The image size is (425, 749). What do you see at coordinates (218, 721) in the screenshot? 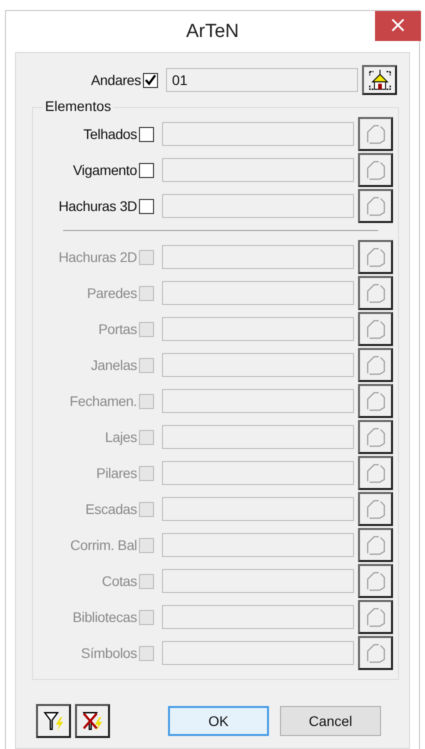
I see `ok-button: OK` at bounding box center [218, 721].